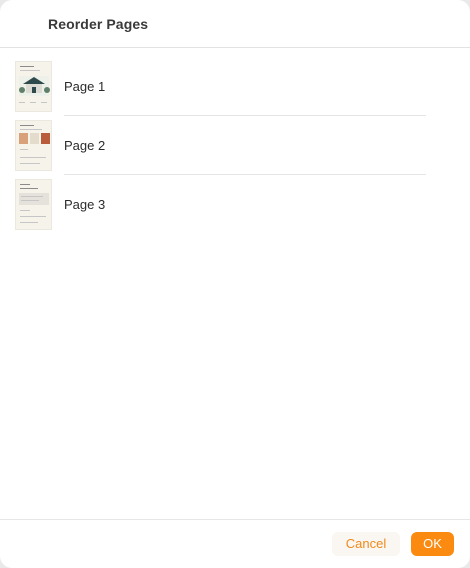 The width and height of the screenshot is (470, 568). I want to click on page-label: Page 2, so click(85, 145).